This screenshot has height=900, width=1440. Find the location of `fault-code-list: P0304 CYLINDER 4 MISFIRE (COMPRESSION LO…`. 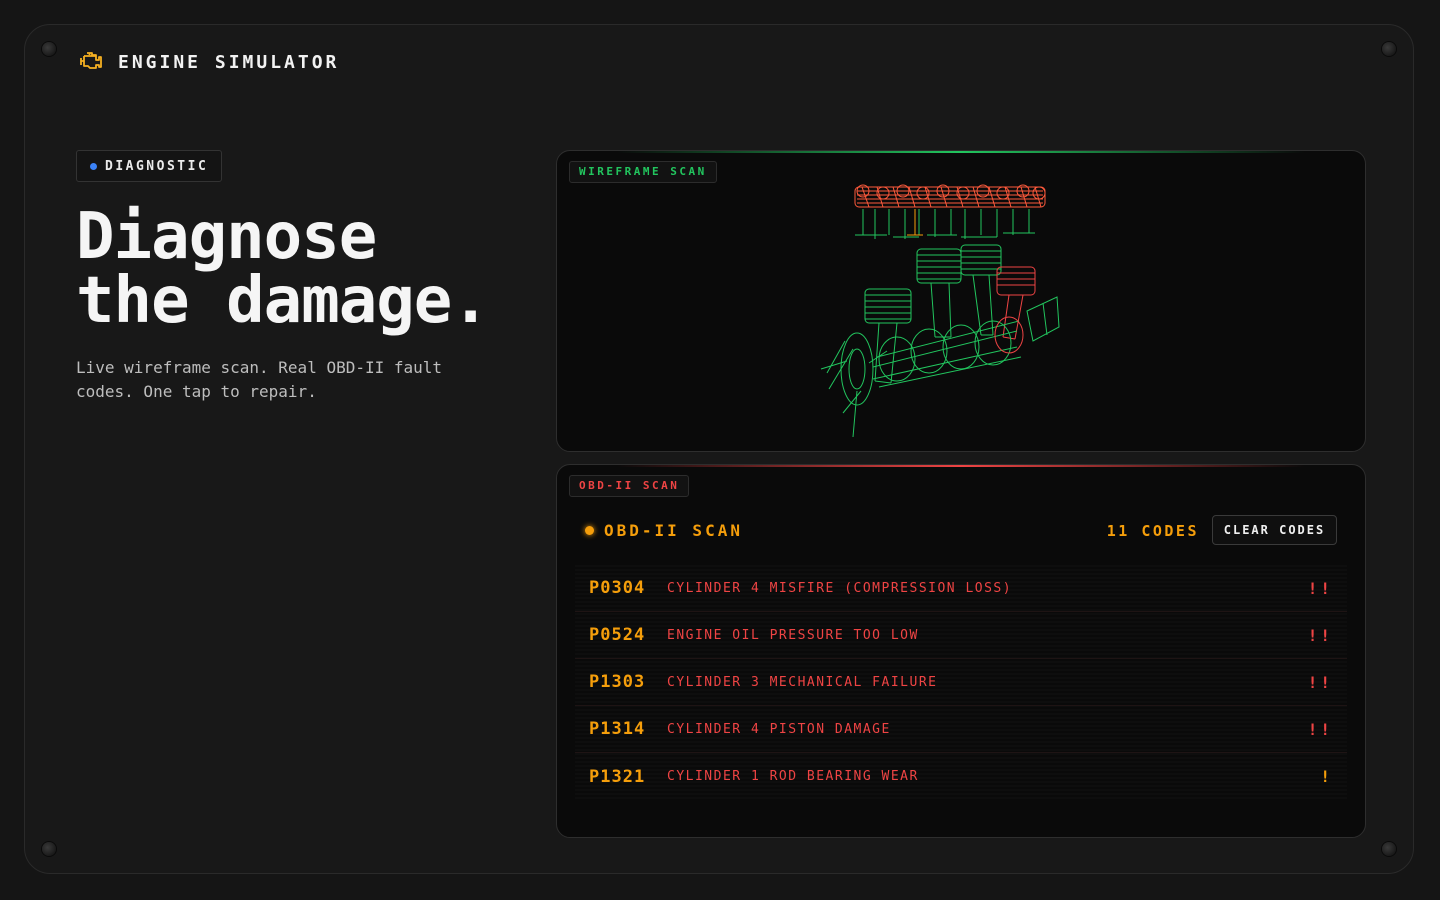

fault-code-list: P0304 CYLINDER 4 MISFIRE (COMPRESSION LO… is located at coordinates (961, 682).